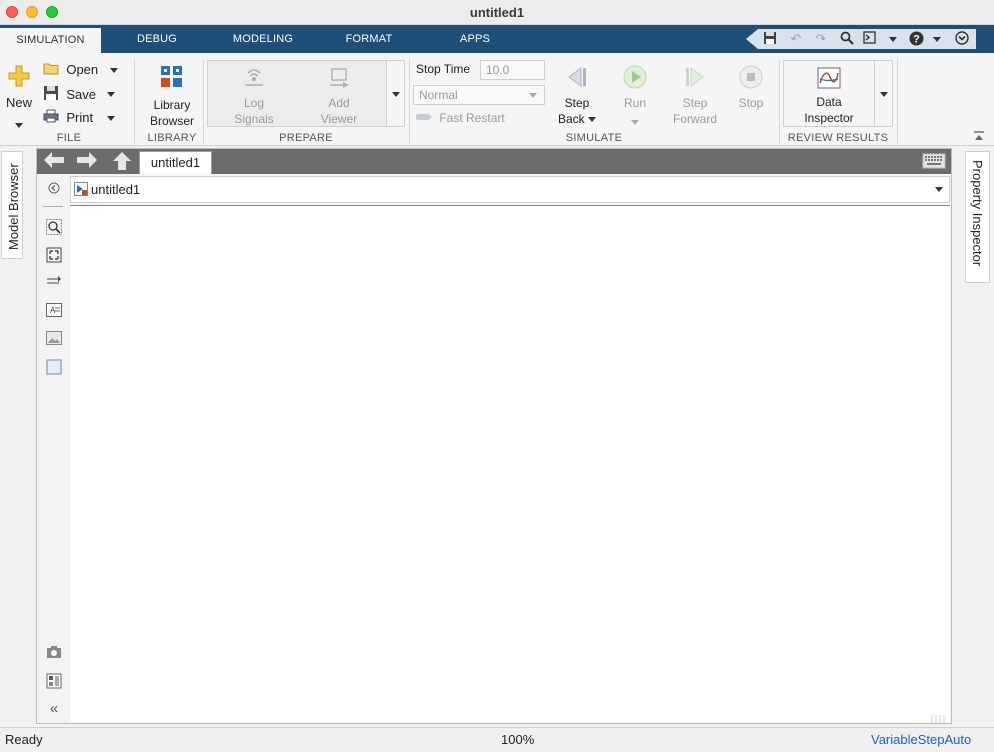 This screenshot has width=994, height=752. Describe the element at coordinates (175, 162) in the screenshot. I see `model-tab: untitled1` at that location.